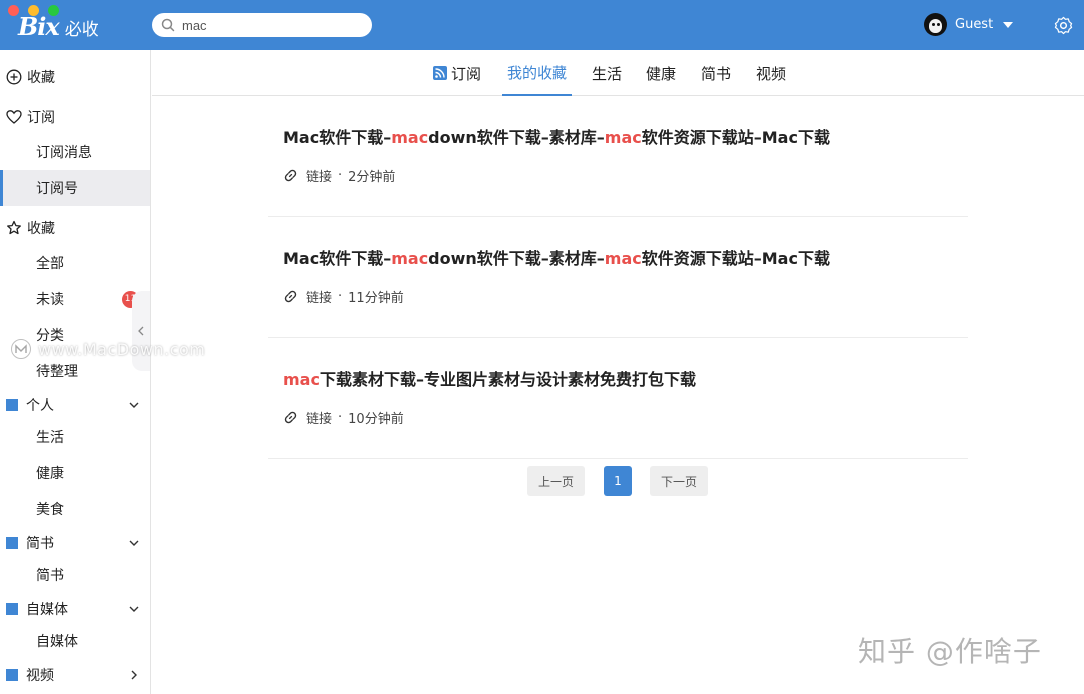  I want to click on logo-mark: Bix, so click(39, 26).